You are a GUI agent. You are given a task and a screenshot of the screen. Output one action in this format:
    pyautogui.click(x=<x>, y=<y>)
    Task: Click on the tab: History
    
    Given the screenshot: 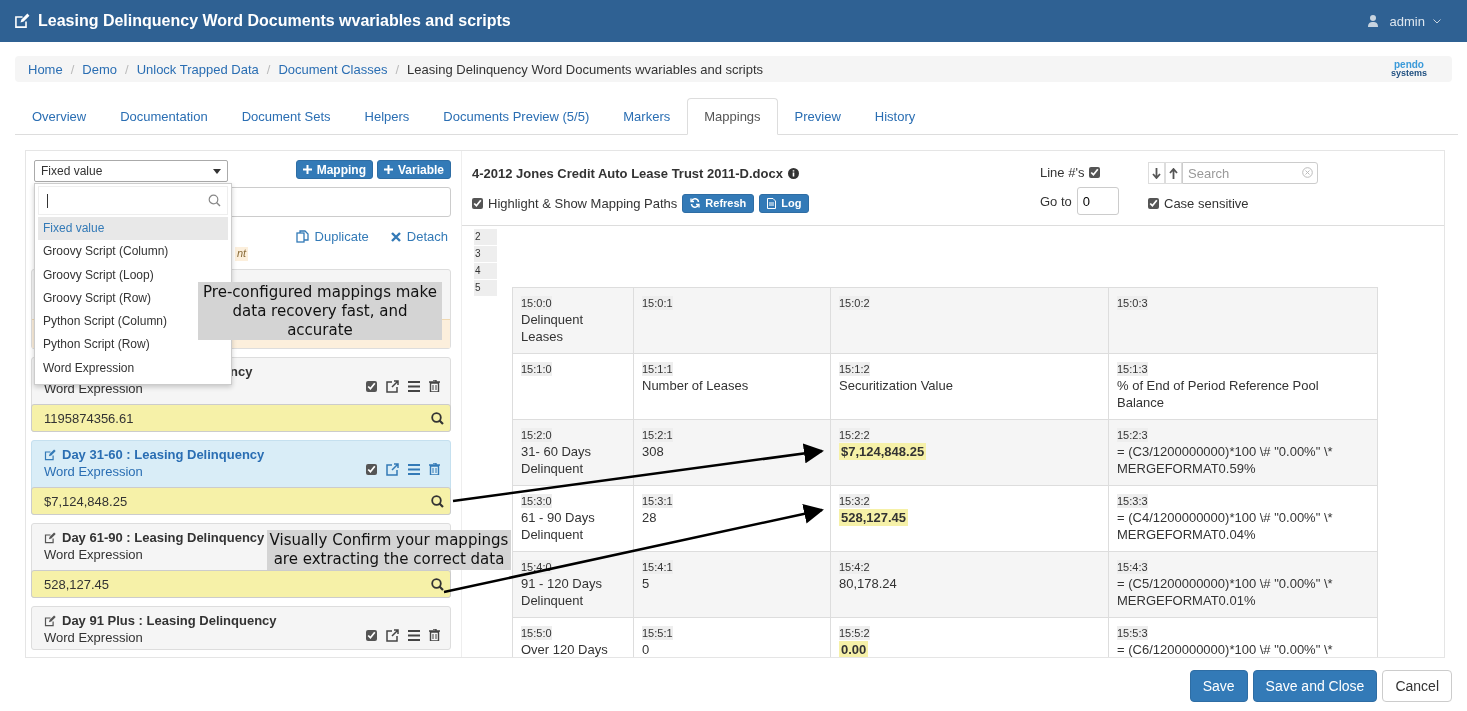 What is the action you would take?
    pyautogui.click(x=895, y=116)
    